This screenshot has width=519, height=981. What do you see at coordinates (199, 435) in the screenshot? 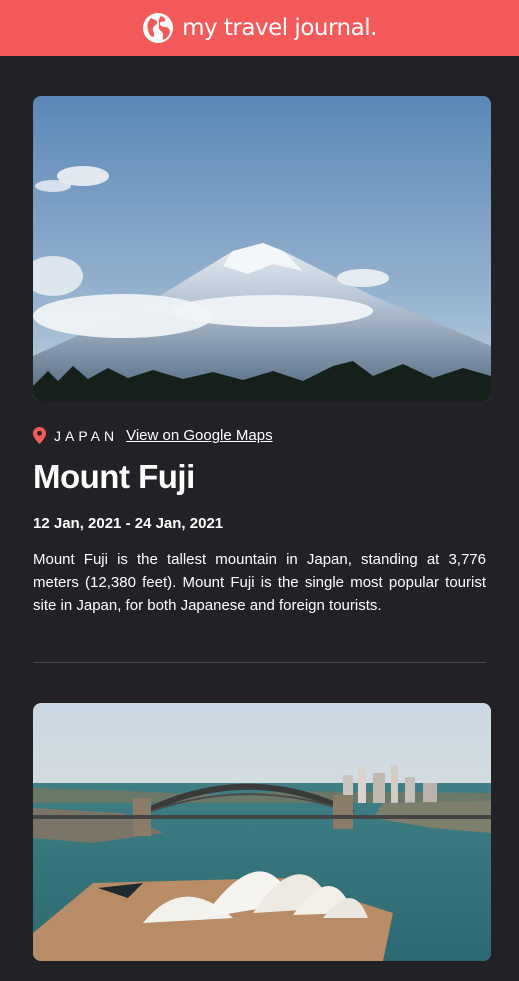
I see `google-maps-link: View on Google Maps` at bounding box center [199, 435].